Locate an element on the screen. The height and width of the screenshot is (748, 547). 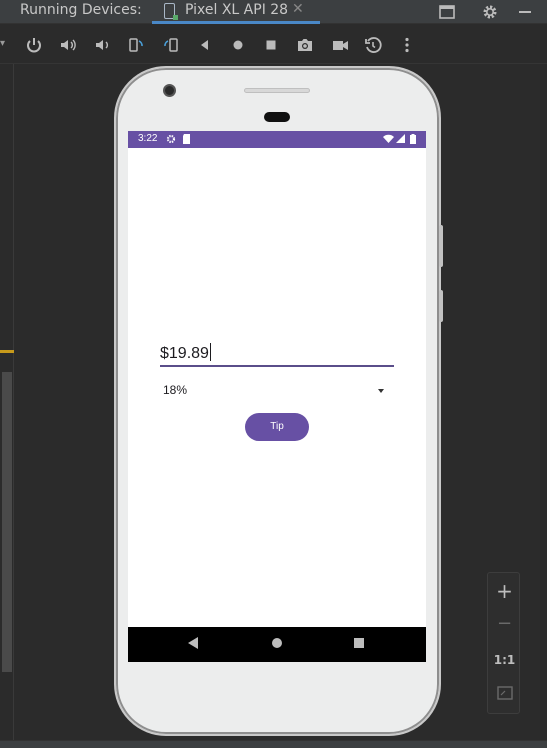
snapshot-icon is located at coordinates (373, 45).